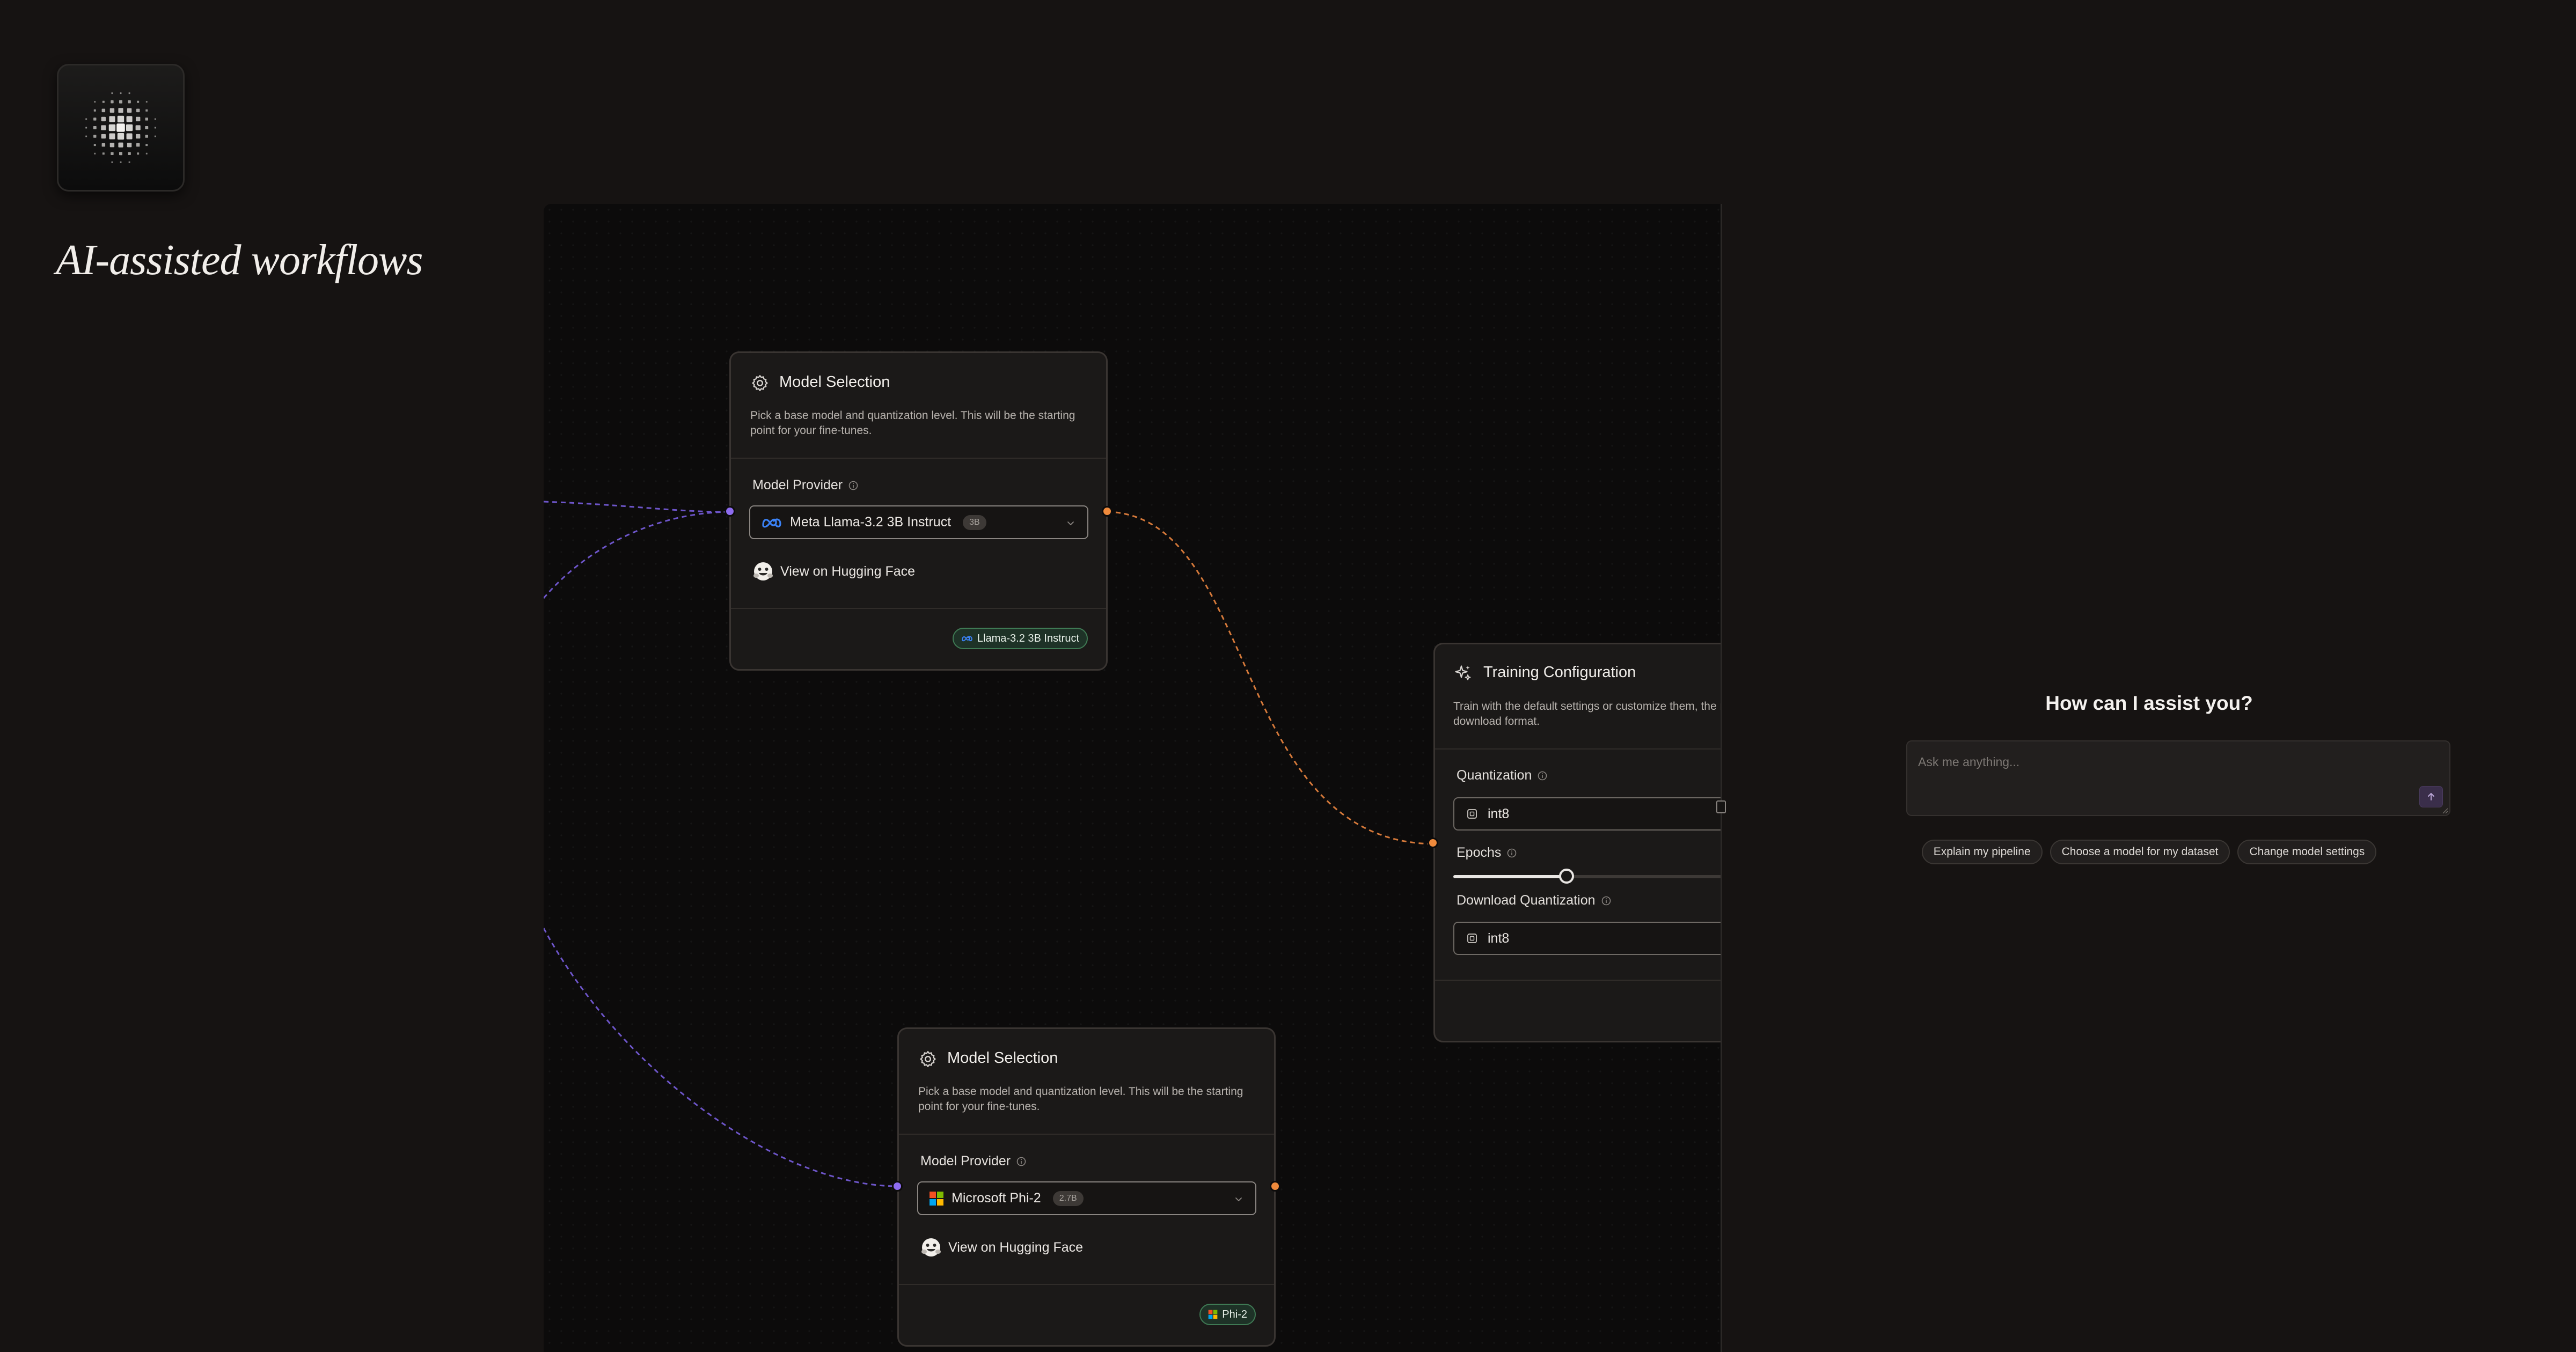 This screenshot has height=1352, width=2576. I want to click on node-2-input-handle, so click(897, 1186).